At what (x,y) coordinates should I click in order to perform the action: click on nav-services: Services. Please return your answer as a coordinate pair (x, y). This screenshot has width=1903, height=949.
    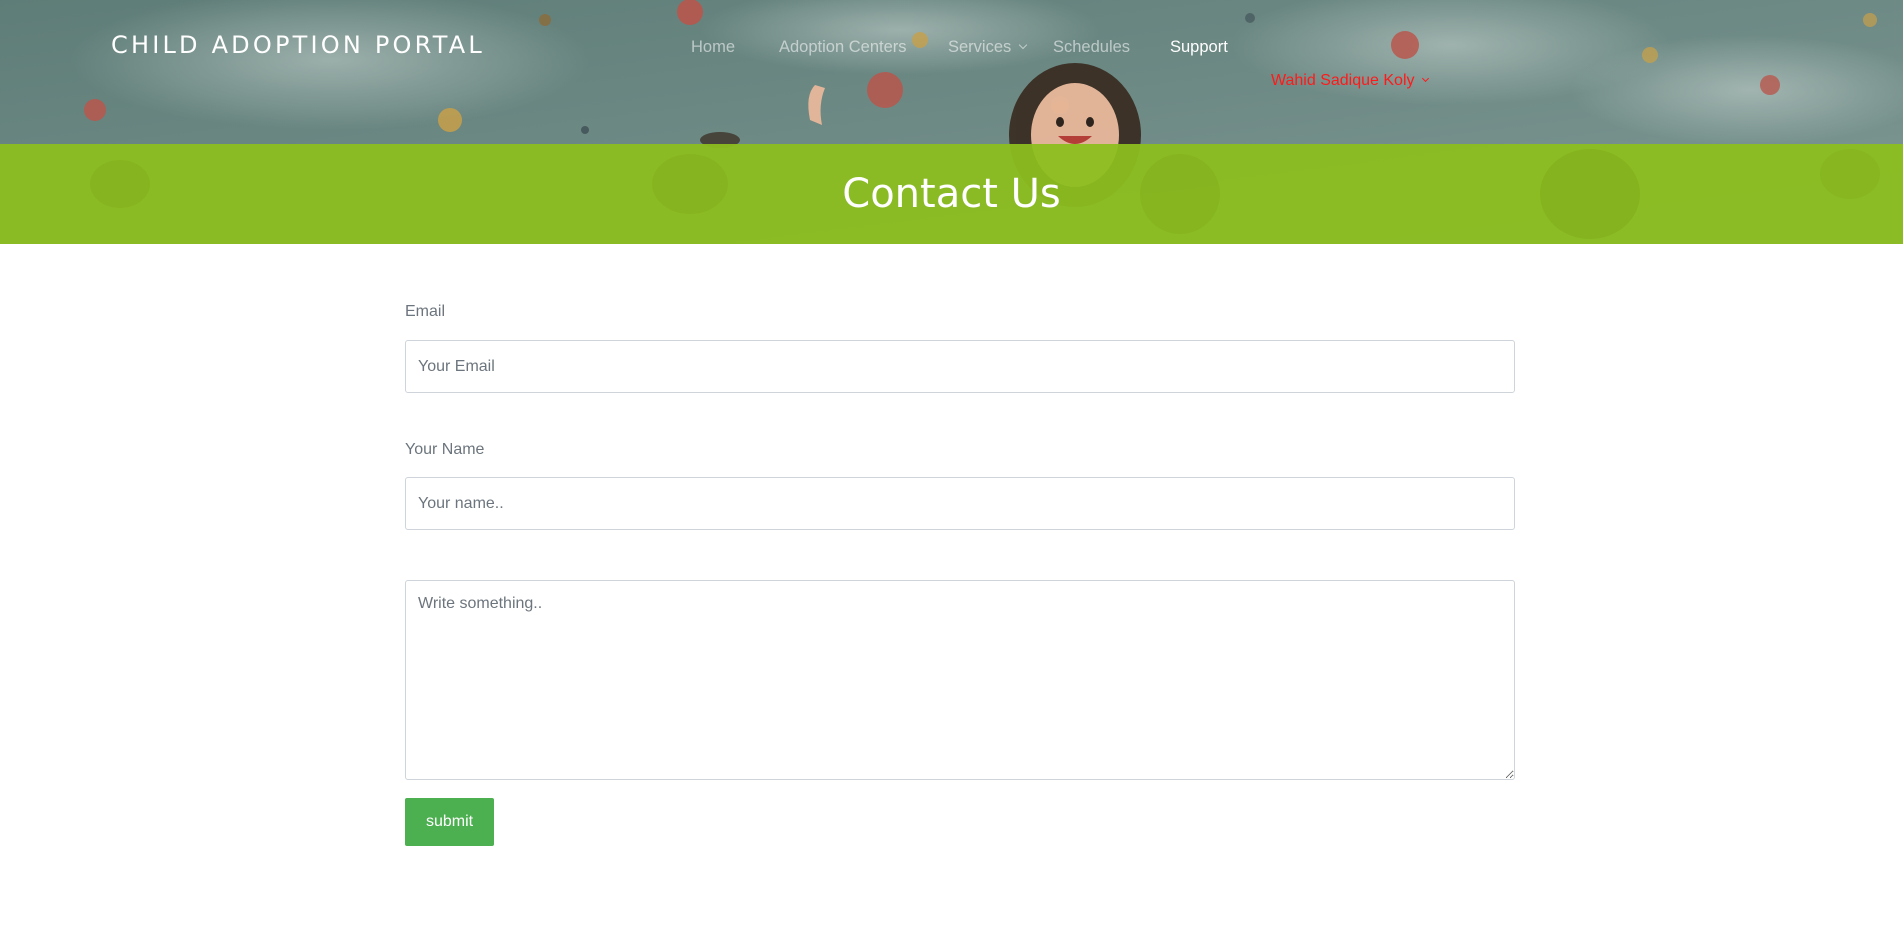
    Looking at the image, I should click on (988, 47).